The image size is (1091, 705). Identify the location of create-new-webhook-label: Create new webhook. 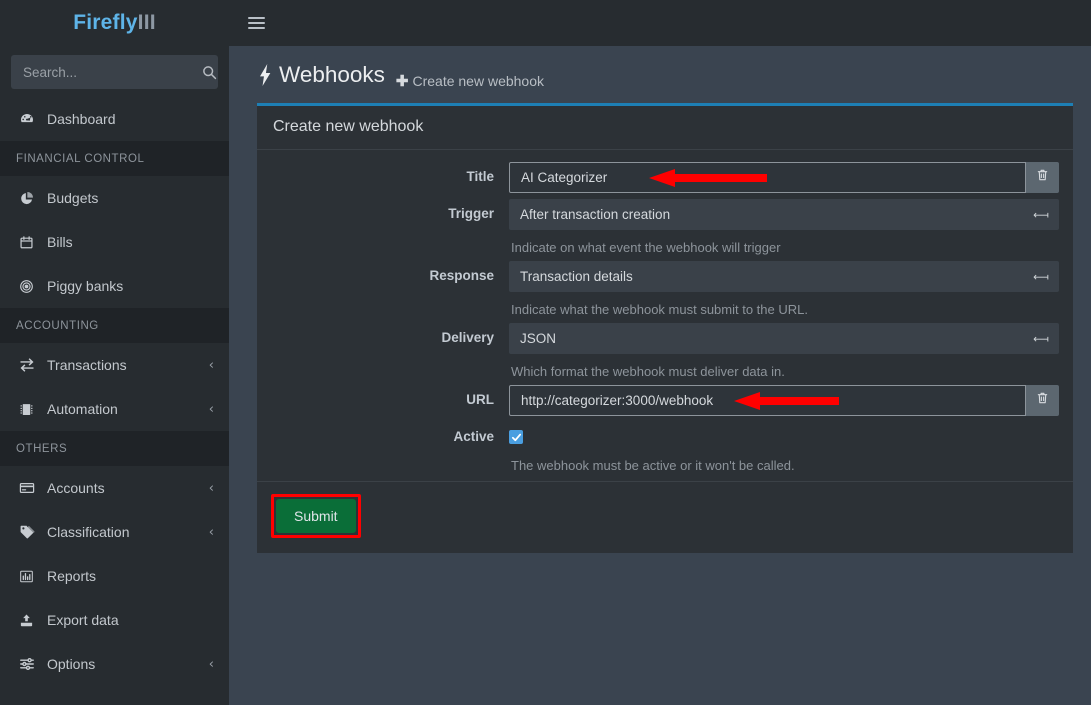
(478, 81).